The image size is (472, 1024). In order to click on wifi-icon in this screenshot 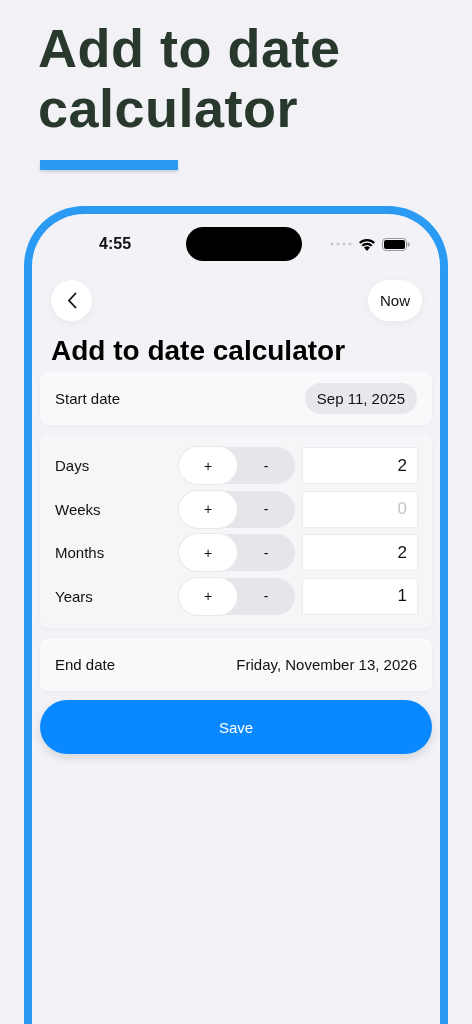, I will do `click(367, 244)`.